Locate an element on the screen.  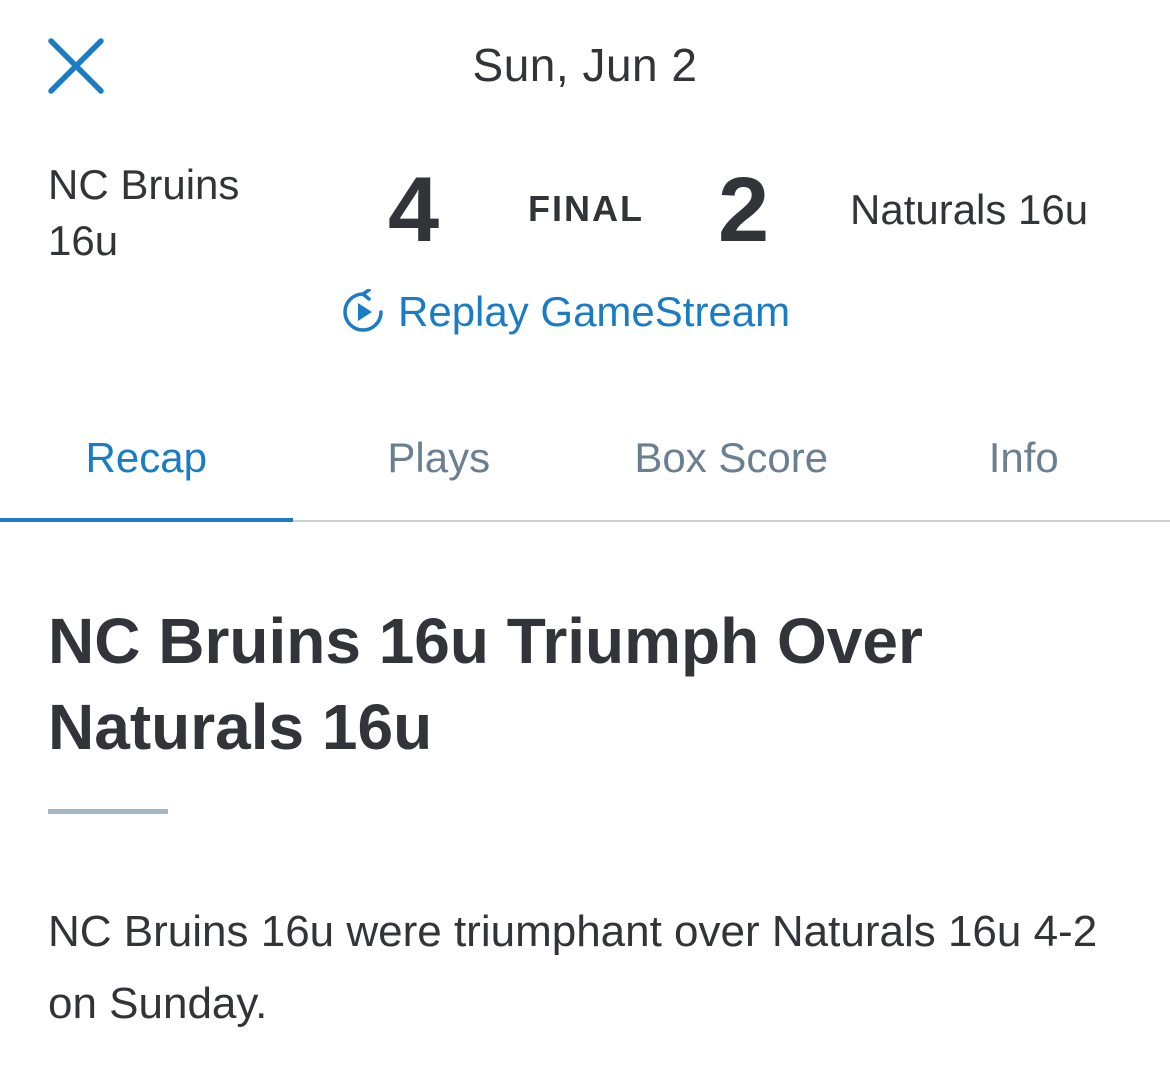
tab-recap: Recap is located at coordinates (146, 466).